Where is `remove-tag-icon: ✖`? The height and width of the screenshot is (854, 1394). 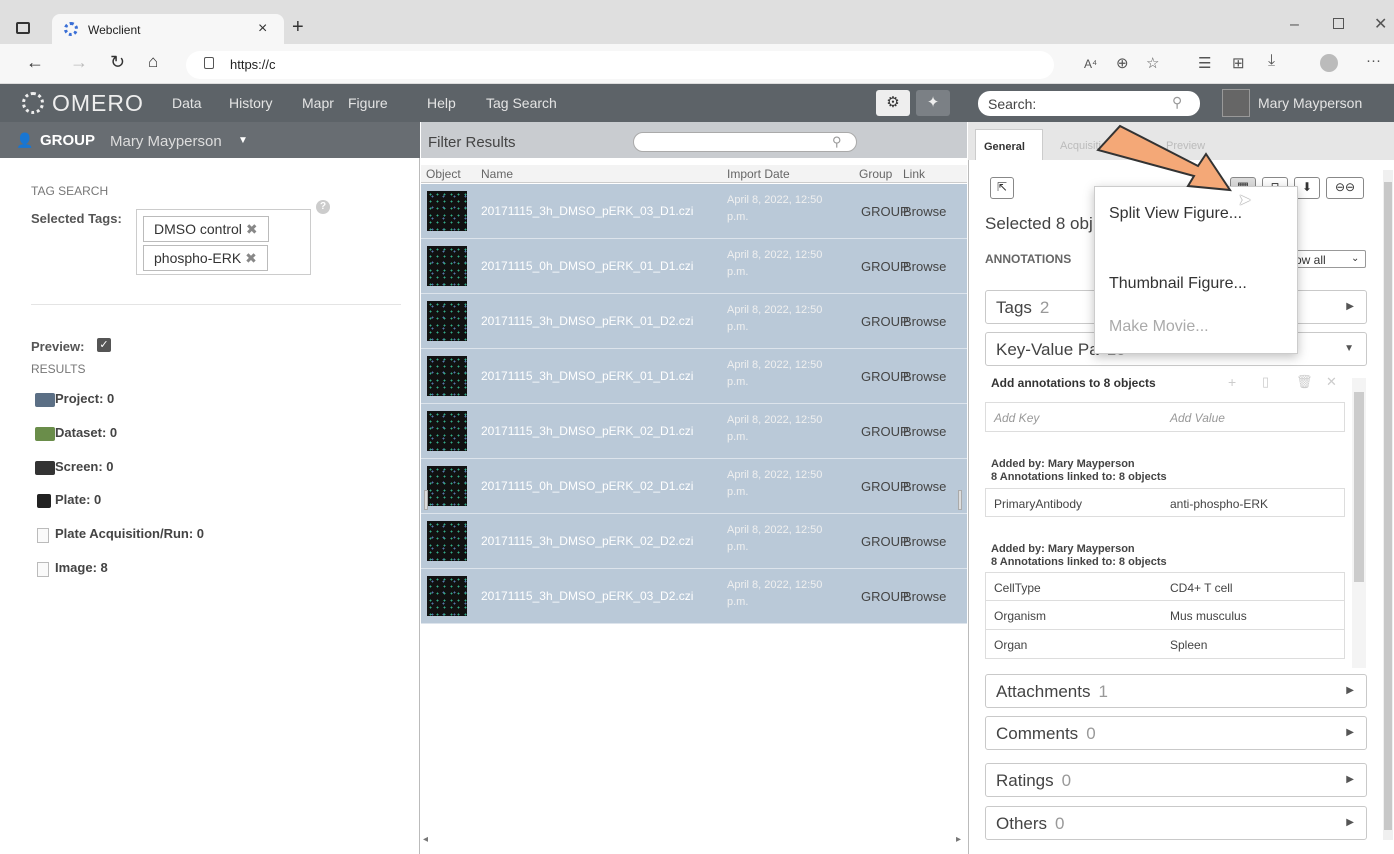 remove-tag-icon: ✖ is located at coordinates (251, 258).